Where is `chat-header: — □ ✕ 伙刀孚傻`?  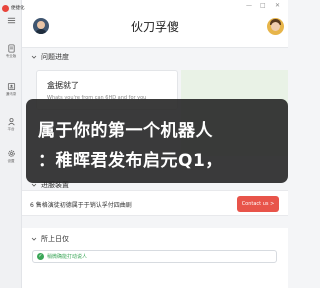 chat-header: — □ ✕ 伙刀孚傻 is located at coordinates (155, 24).